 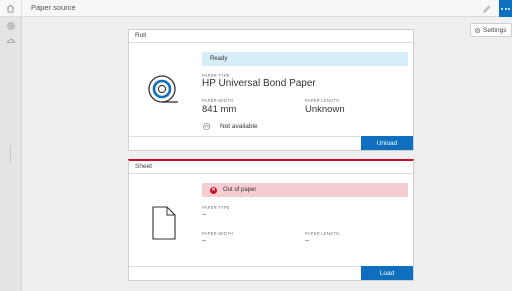 I want to click on more-options-button, so click(x=505, y=8).